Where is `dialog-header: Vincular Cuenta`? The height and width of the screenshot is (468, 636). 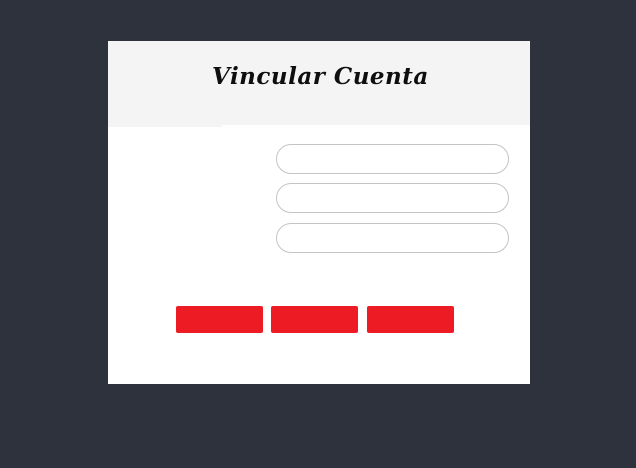
dialog-header: Vincular Cuenta is located at coordinates (319, 83).